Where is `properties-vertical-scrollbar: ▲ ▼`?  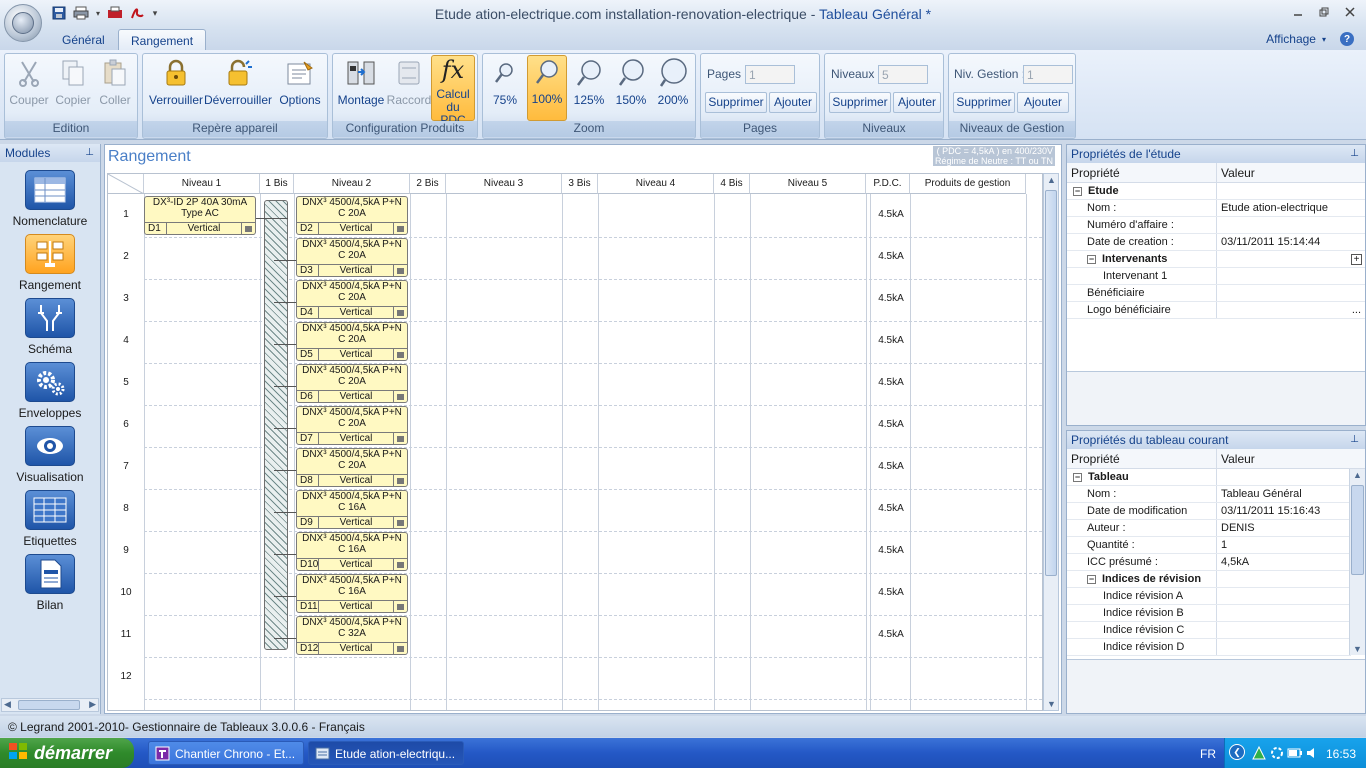 properties-vertical-scrollbar: ▲ ▼ is located at coordinates (1357, 562).